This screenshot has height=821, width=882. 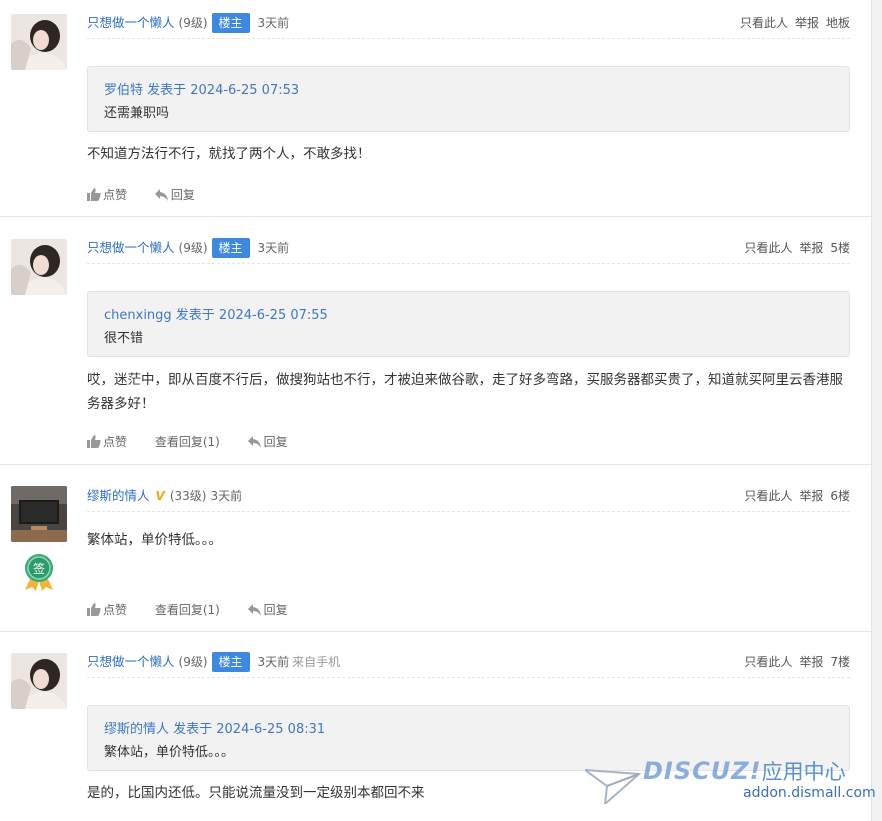 I want to click on floor-number: 7楼, so click(x=840, y=662).